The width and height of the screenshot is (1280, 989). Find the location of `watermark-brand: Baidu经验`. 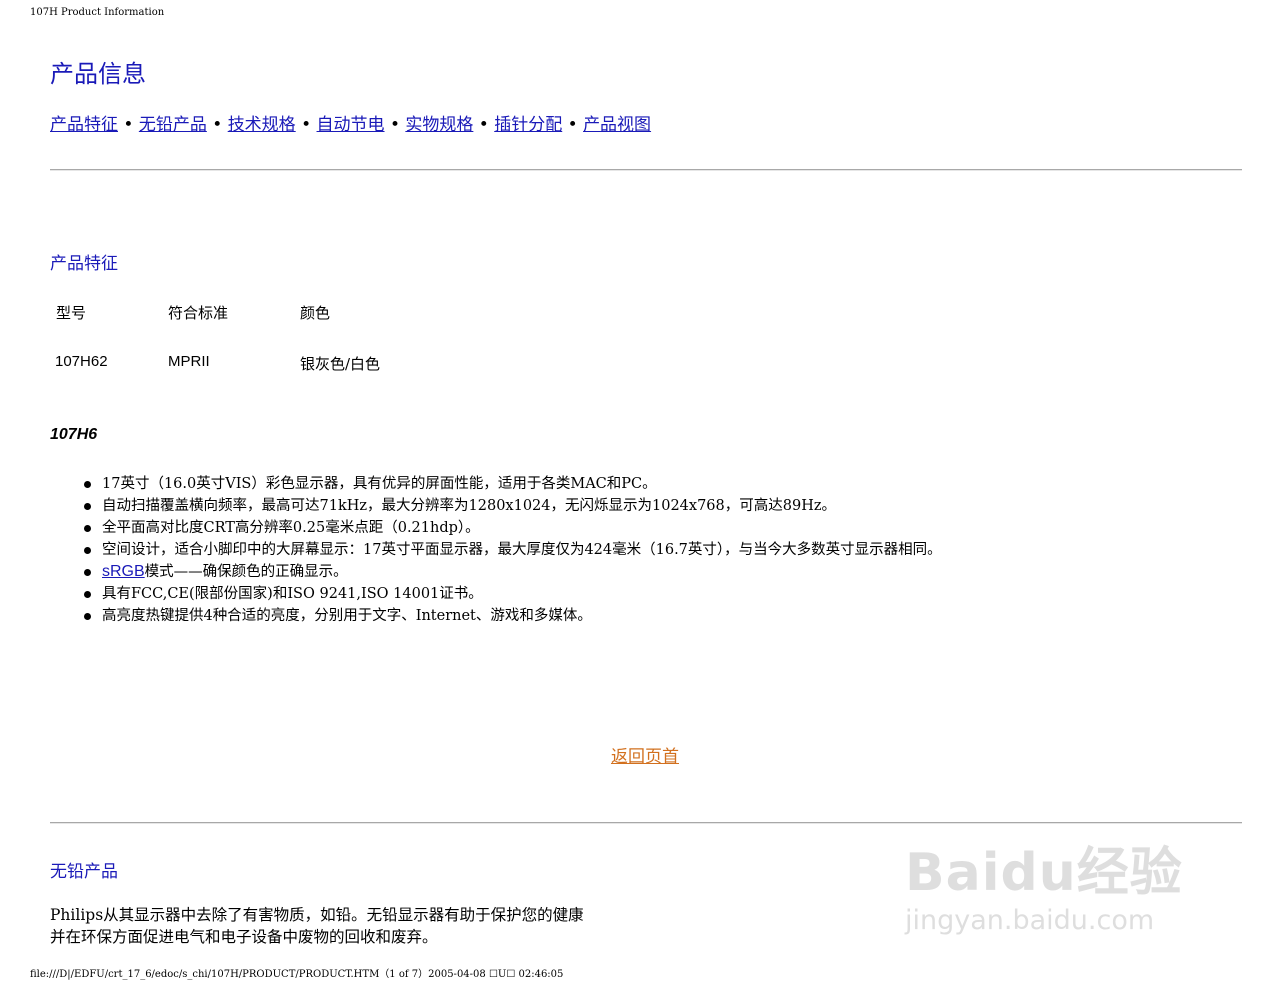

watermark-brand: Baidu经验 is located at coordinates (1044, 873).